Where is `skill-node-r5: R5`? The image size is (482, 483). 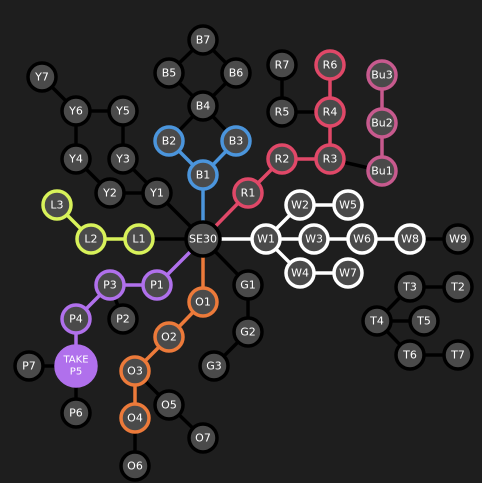 skill-node-r5: R5 is located at coordinates (282, 112).